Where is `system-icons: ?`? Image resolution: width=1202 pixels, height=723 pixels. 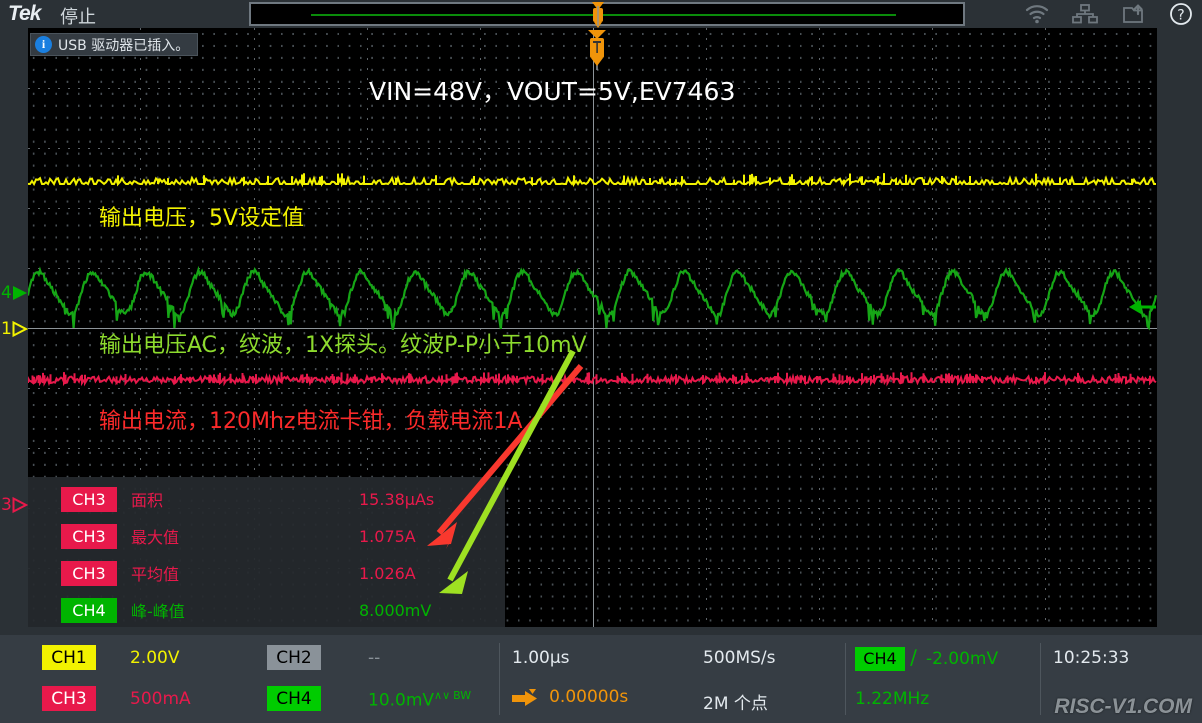
system-icons: ? is located at coordinates (1109, 14).